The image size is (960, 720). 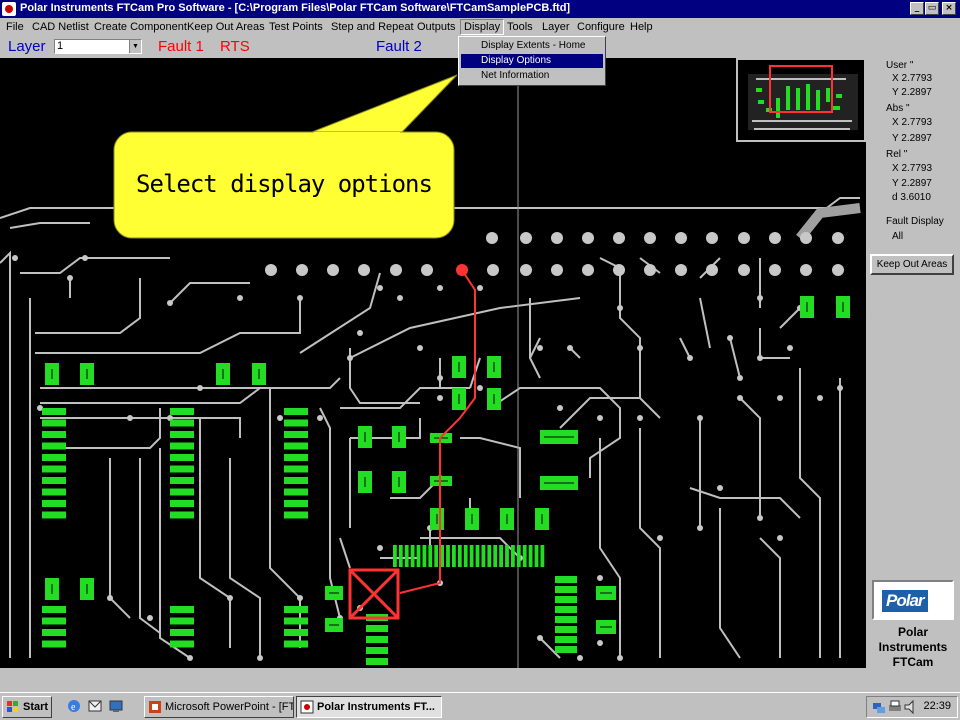 I want to click on clock: 22:39, so click(x=937, y=706).